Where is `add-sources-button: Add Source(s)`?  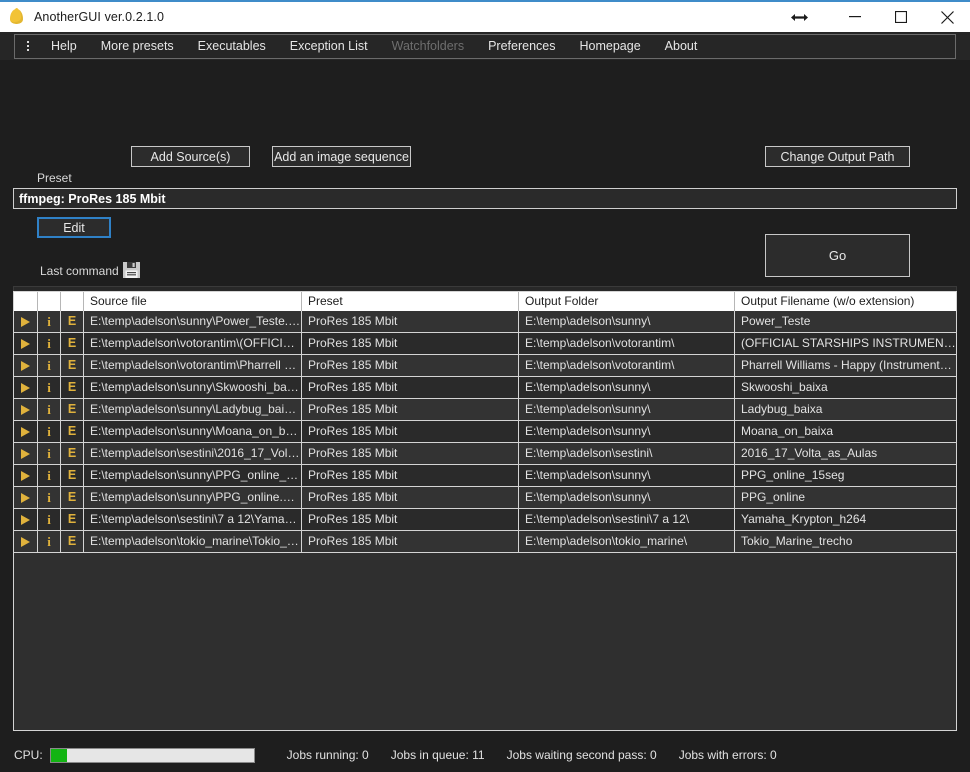 add-sources-button: Add Source(s) is located at coordinates (190, 156).